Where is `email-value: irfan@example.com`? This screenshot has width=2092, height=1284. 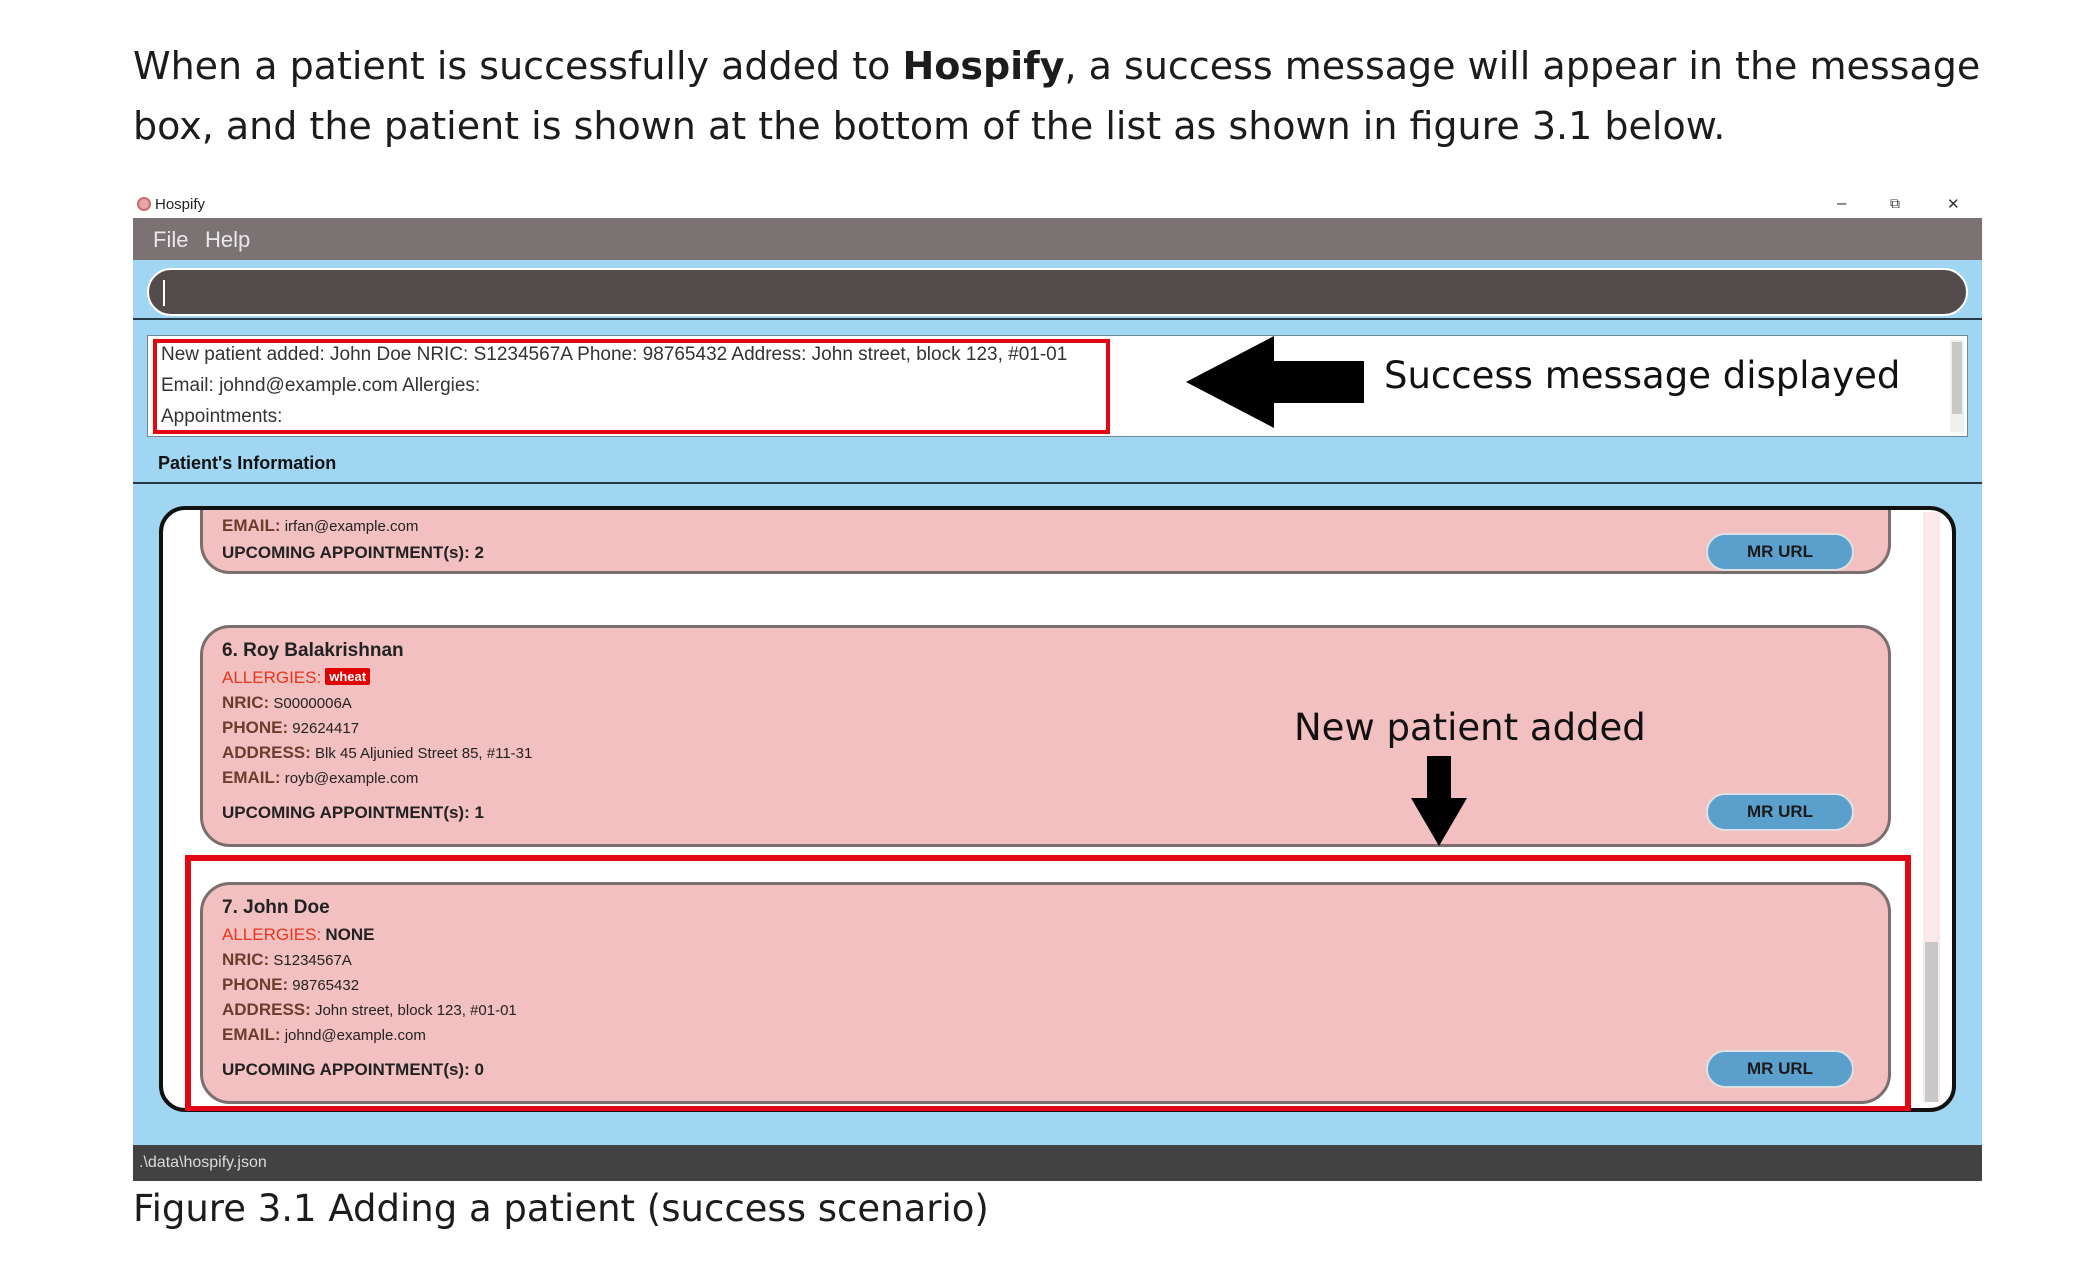
email-value: irfan@example.com is located at coordinates (351, 526).